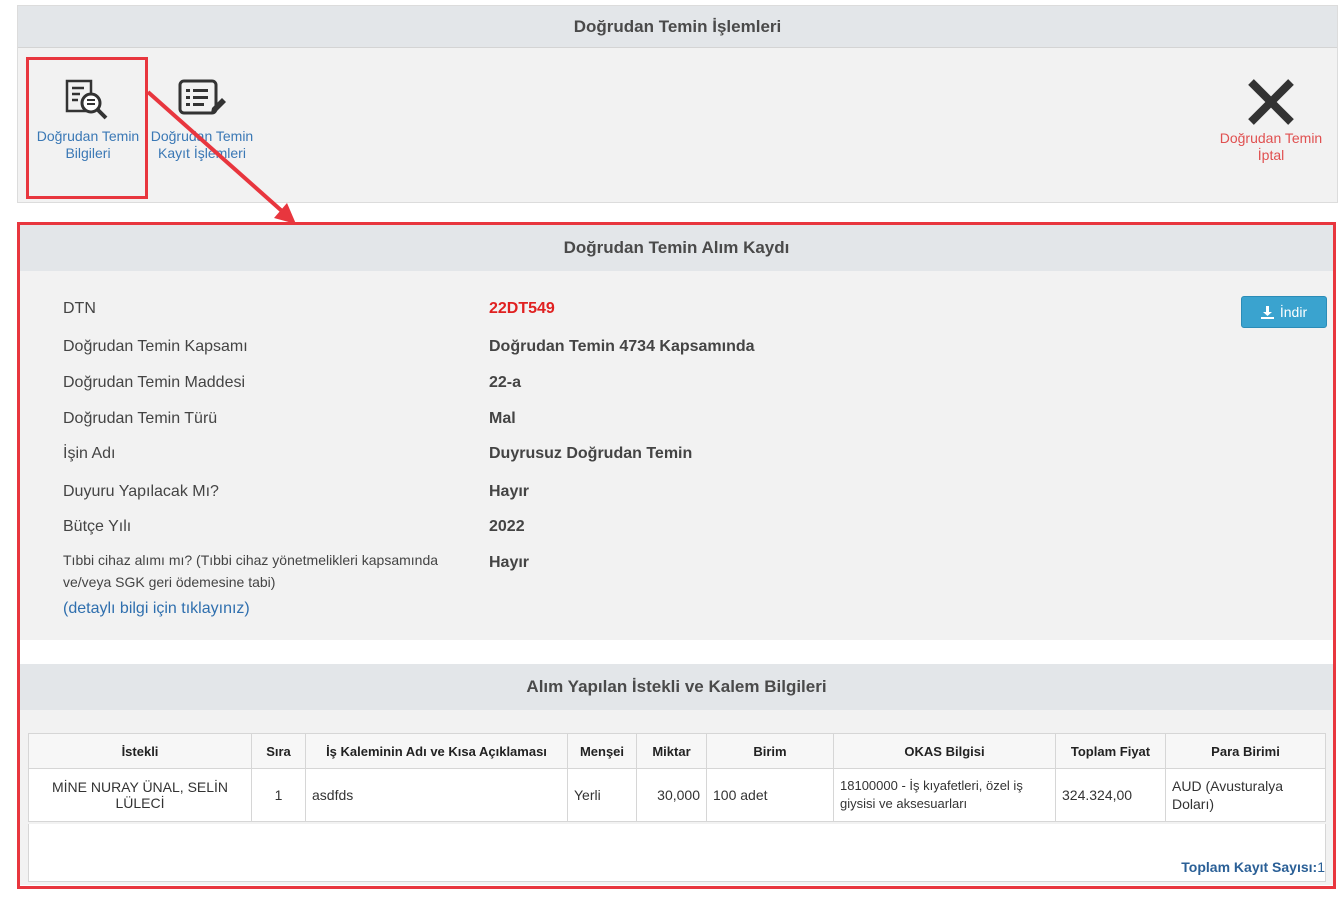 The height and width of the screenshot is (897, 1341). I want to click on top-panel-title: Doğrudan Temin İşlemleri, so click(677, 27).